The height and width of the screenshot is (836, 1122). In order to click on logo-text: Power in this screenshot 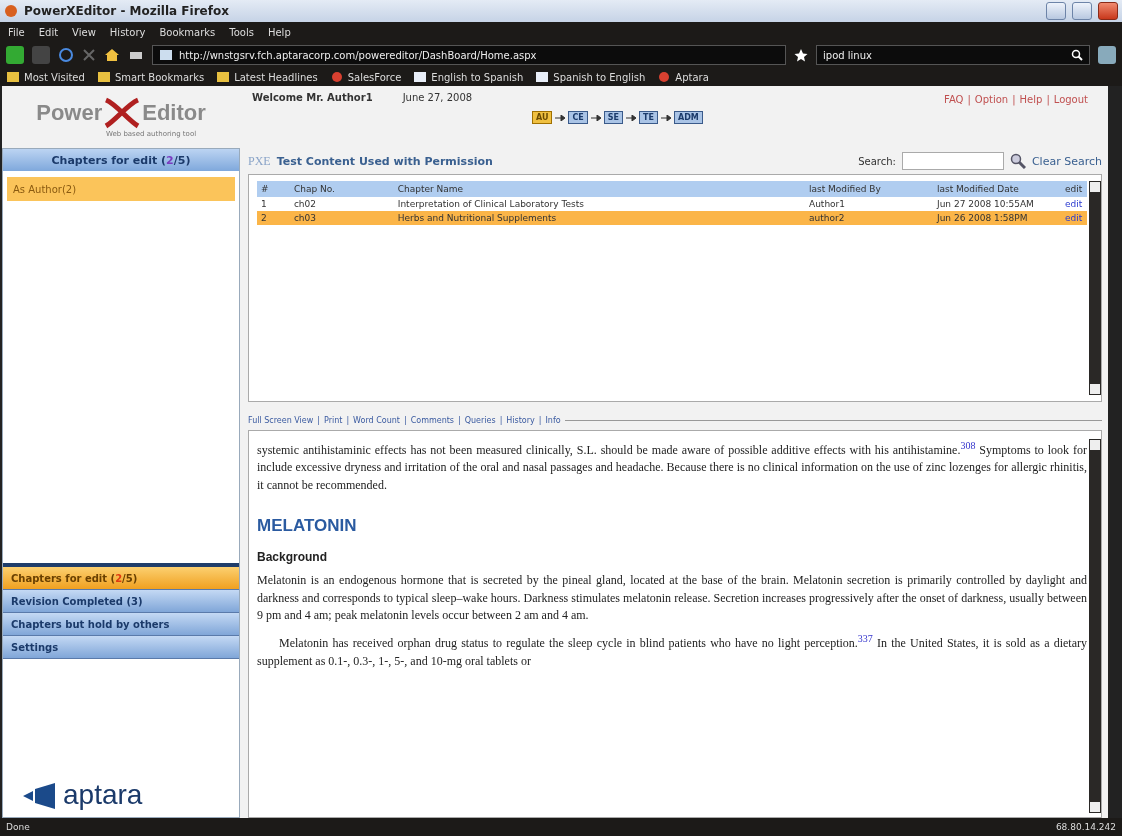, I will do `click(69, 113)`.